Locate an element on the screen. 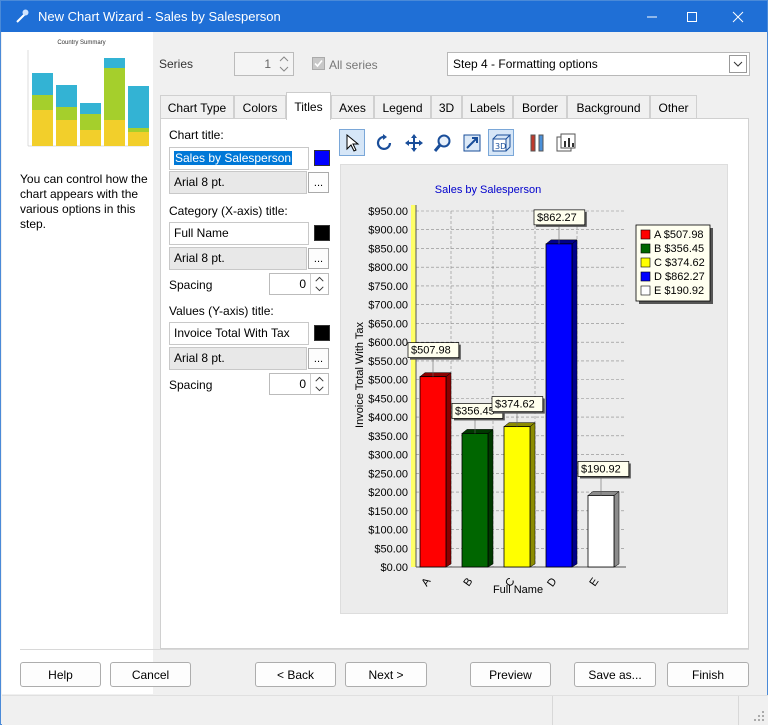 Image resolution: width=768 pixels, height=725 pixels. legend-entry: A $507.98 is located at coordinates (679, 235).